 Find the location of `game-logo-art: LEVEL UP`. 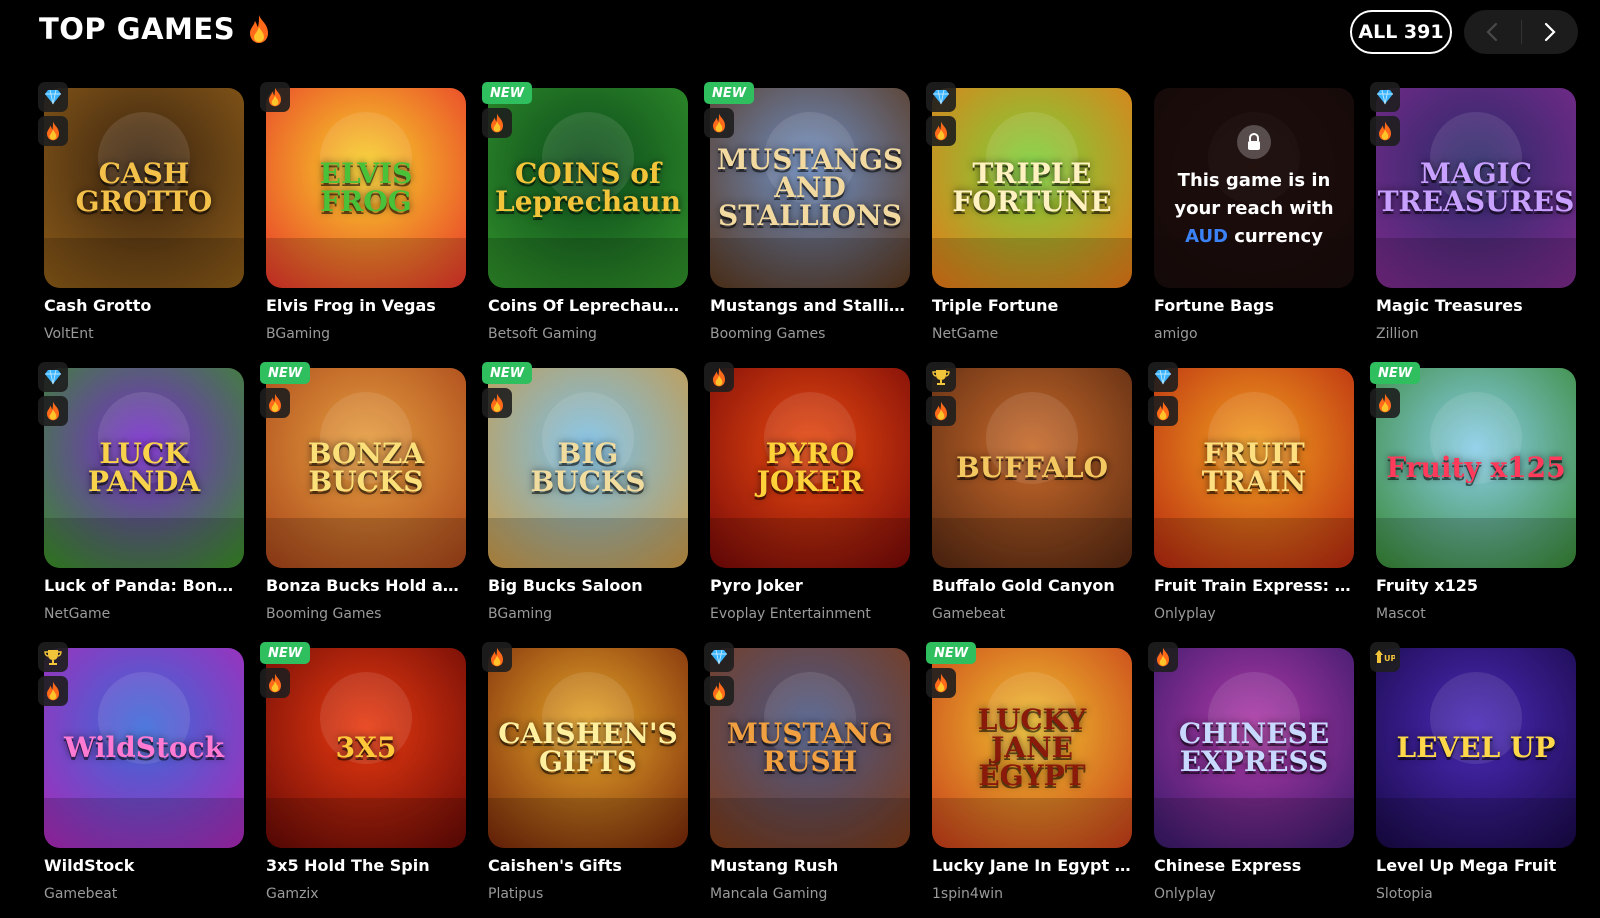

game-logo-art: LEVEL UP is located at coordinates (1476, 747).